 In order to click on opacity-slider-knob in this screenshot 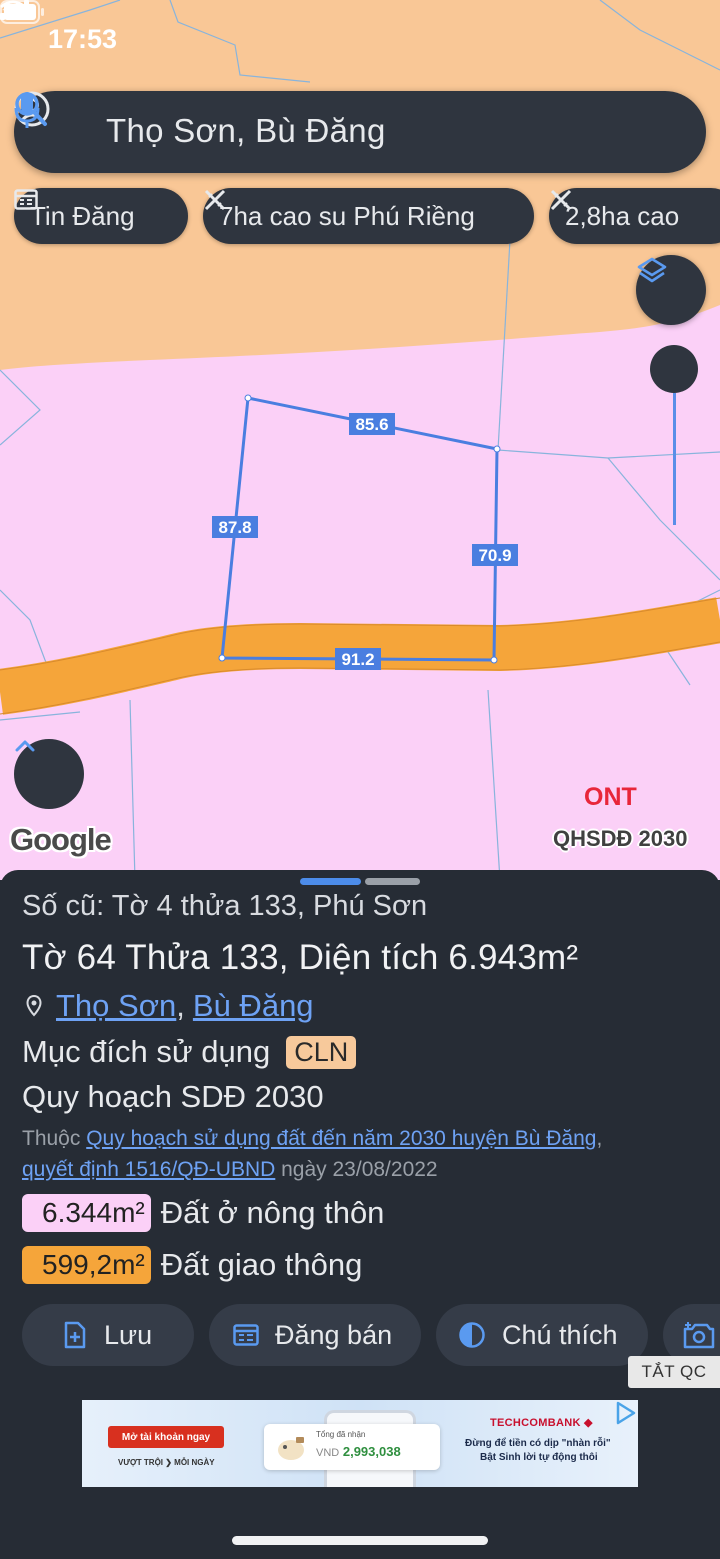, I will do `click(674, 369)`.